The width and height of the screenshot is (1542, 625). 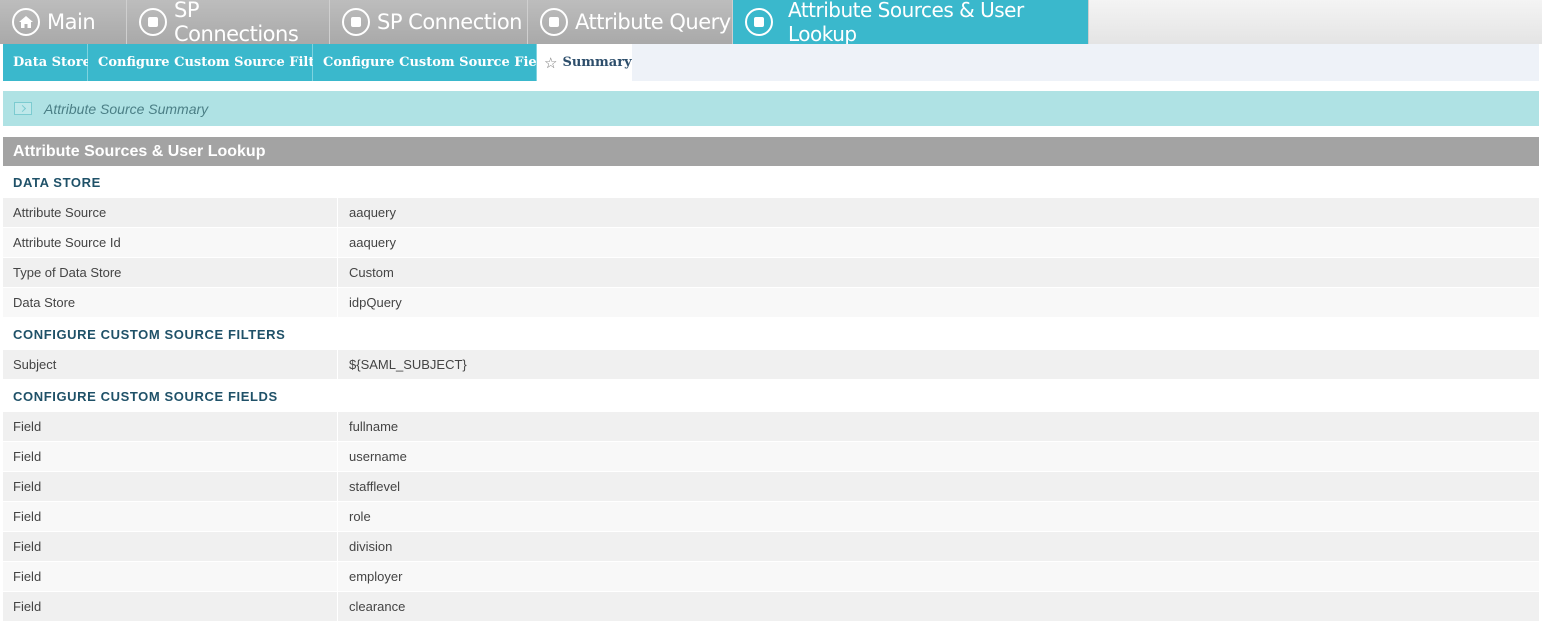 What do you see at coordinates (170, 302) in the screenshot?
I see `row-label: Data Store` at bounding box center [170, 302].